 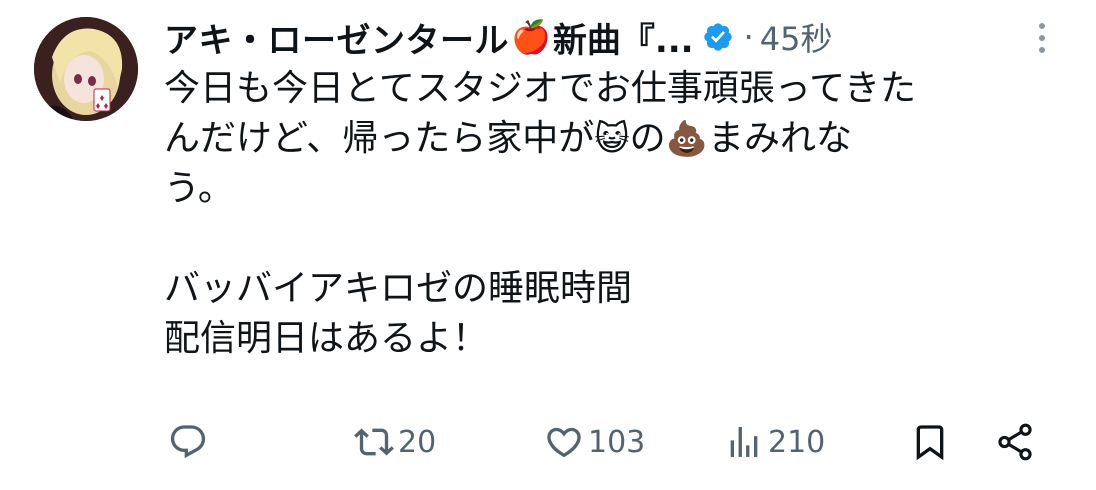 What do you see at coordinates (687, 139) in the screenshot?
I see `poop-emoji: 💩` at bounding box center [687, 139].